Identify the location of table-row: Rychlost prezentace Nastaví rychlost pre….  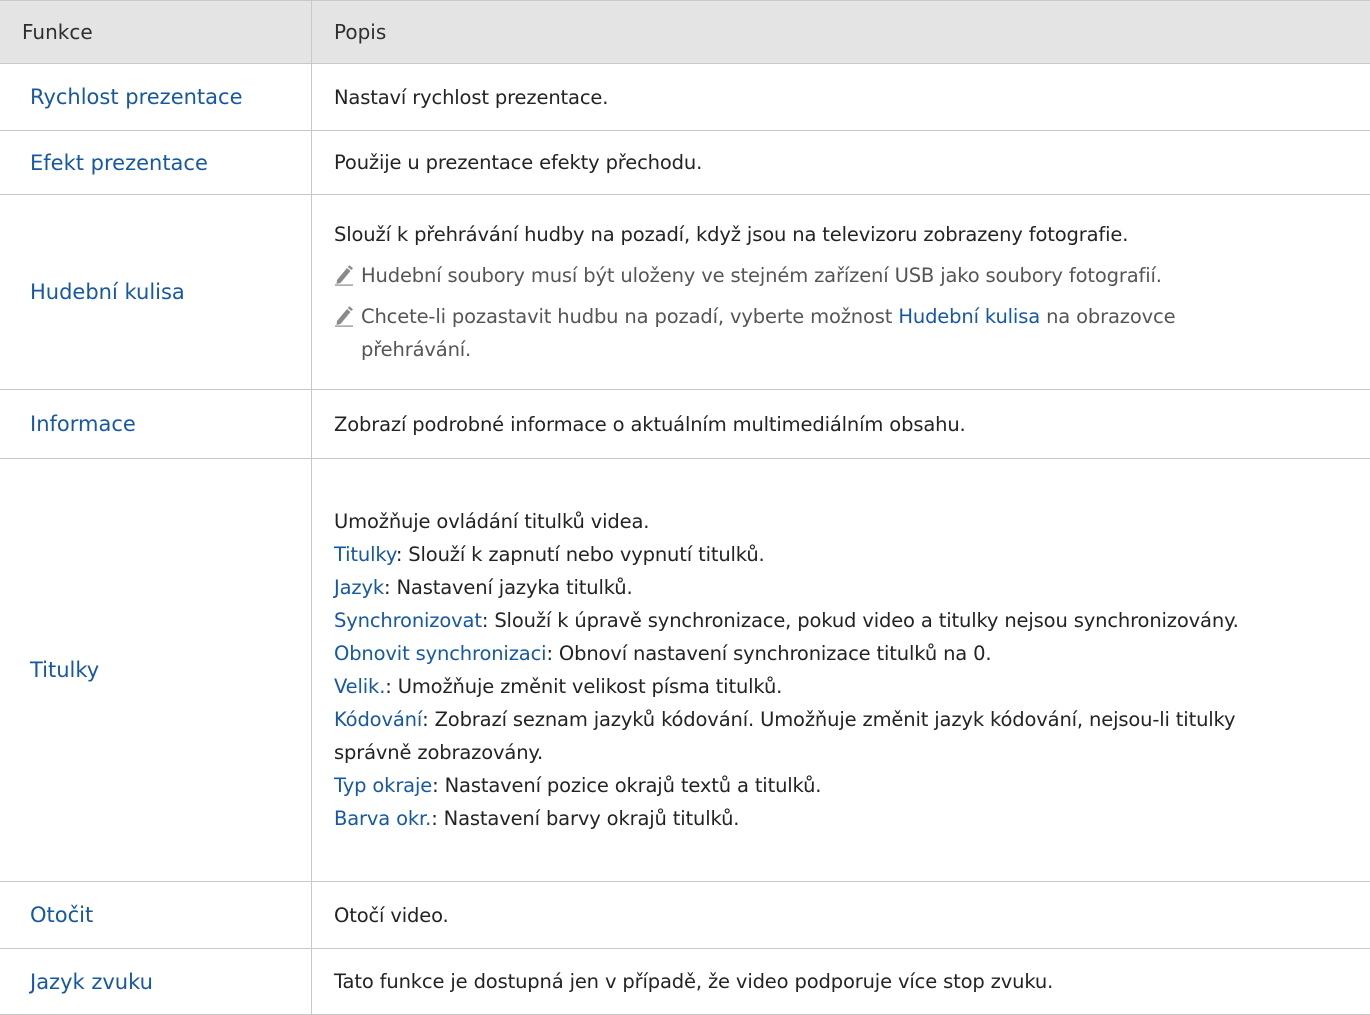
(685, 97).